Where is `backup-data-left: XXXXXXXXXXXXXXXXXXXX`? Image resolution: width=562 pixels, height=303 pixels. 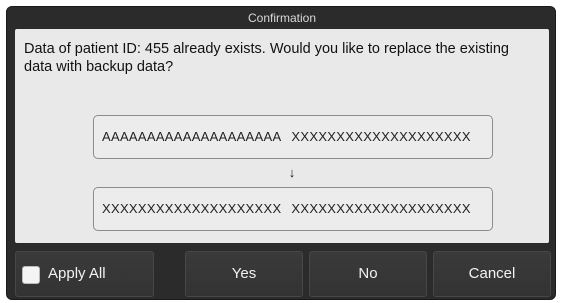
backup-data-left: XXXXXXXXXXXXXXXXXXXX is located at coordinates (192, 208).